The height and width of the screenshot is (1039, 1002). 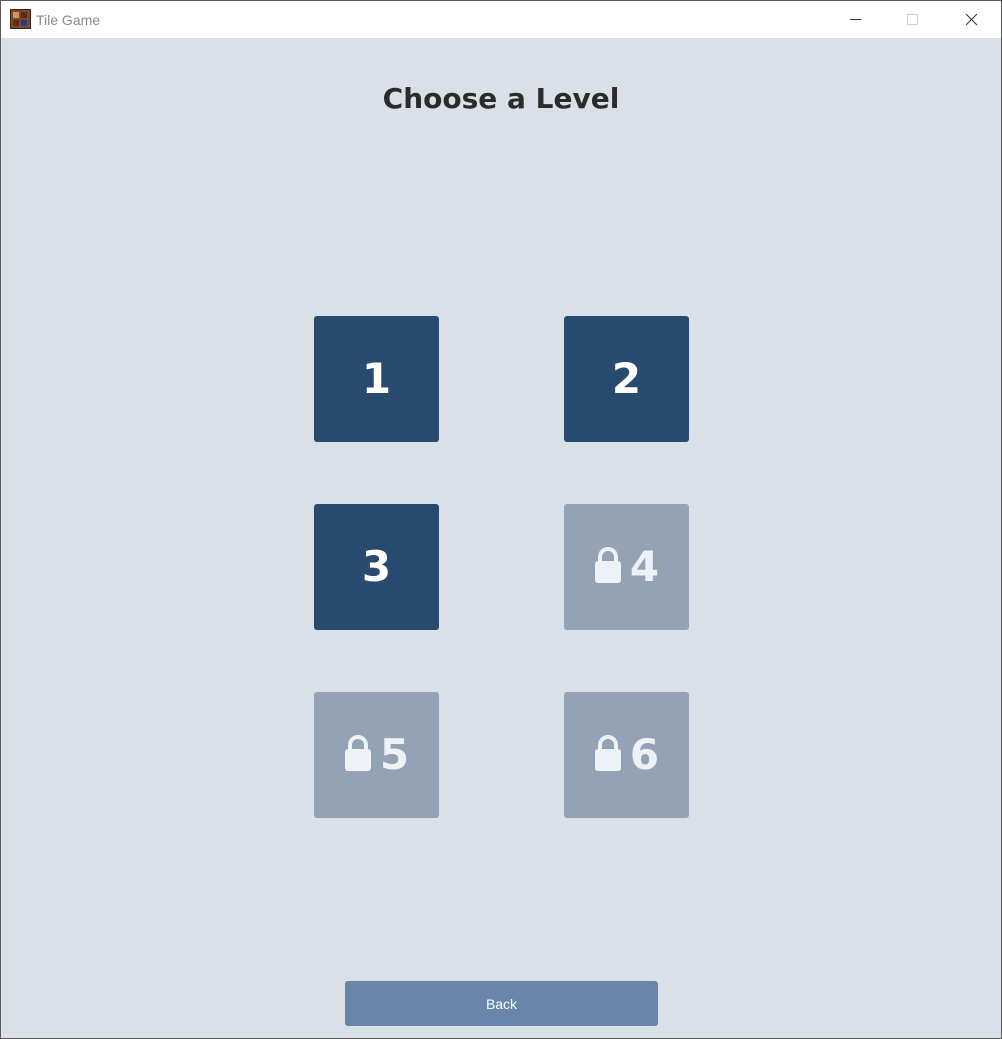 I want to click on level-number: 2, so click(x=626, y=378).